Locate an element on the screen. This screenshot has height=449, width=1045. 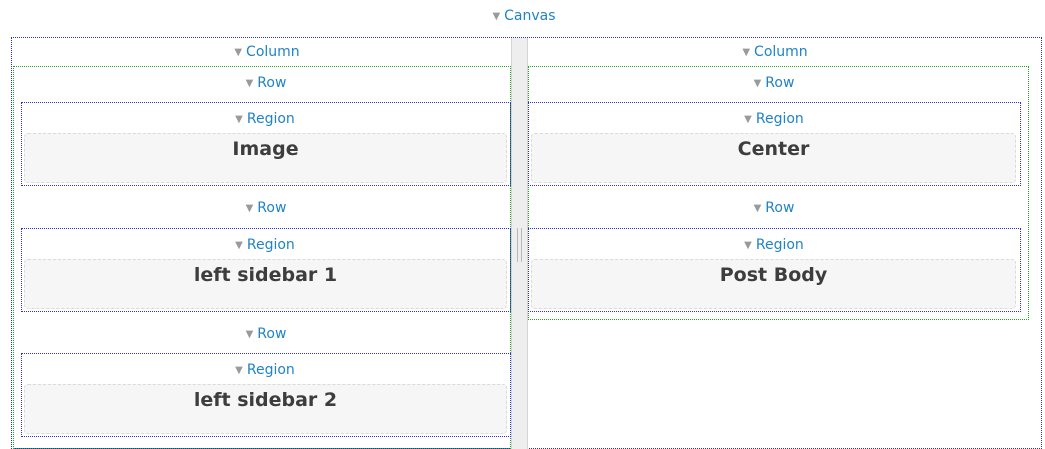
region-panel-left-sidebar-1: left sidebar 1 is located at coordinates (265, 284).